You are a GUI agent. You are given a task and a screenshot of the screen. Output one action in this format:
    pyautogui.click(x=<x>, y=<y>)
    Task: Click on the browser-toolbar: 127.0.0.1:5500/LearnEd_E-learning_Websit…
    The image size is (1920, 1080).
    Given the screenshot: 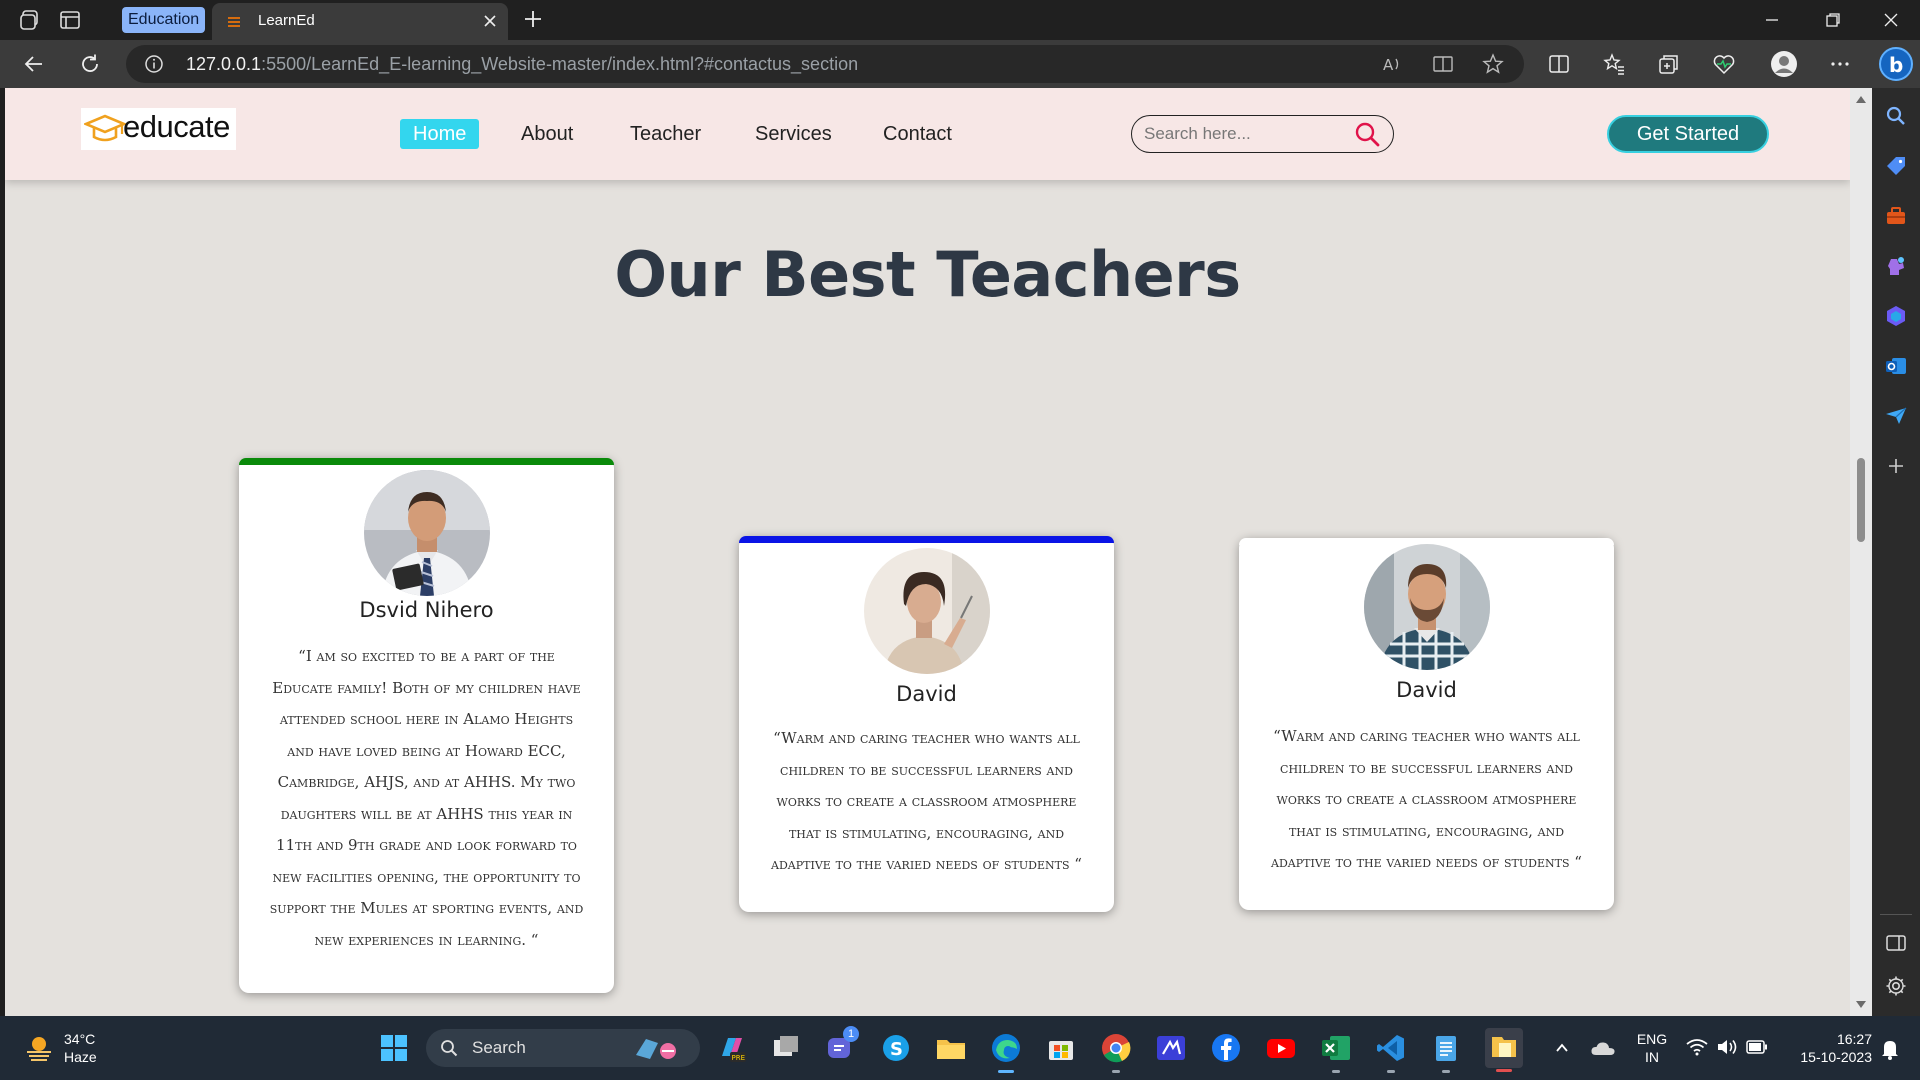 What is the action you would take?
    pyautogui.click(x=960, y=64)
    